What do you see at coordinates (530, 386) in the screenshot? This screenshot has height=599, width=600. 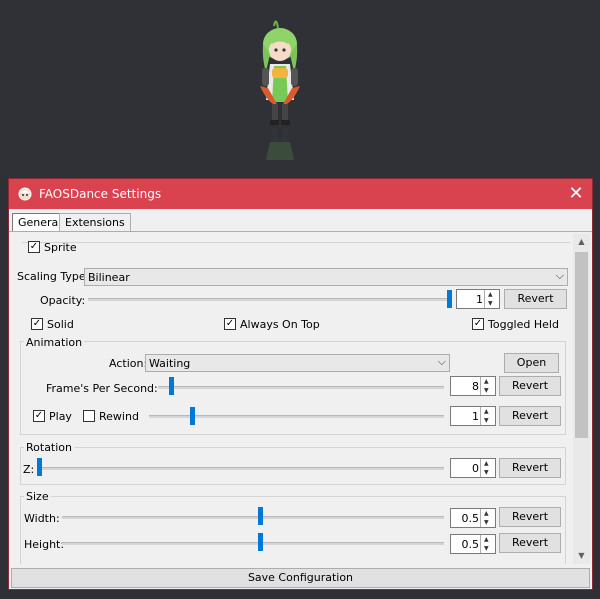 I see `fps-revert-button: Revert` at bounding box center [530, 386].